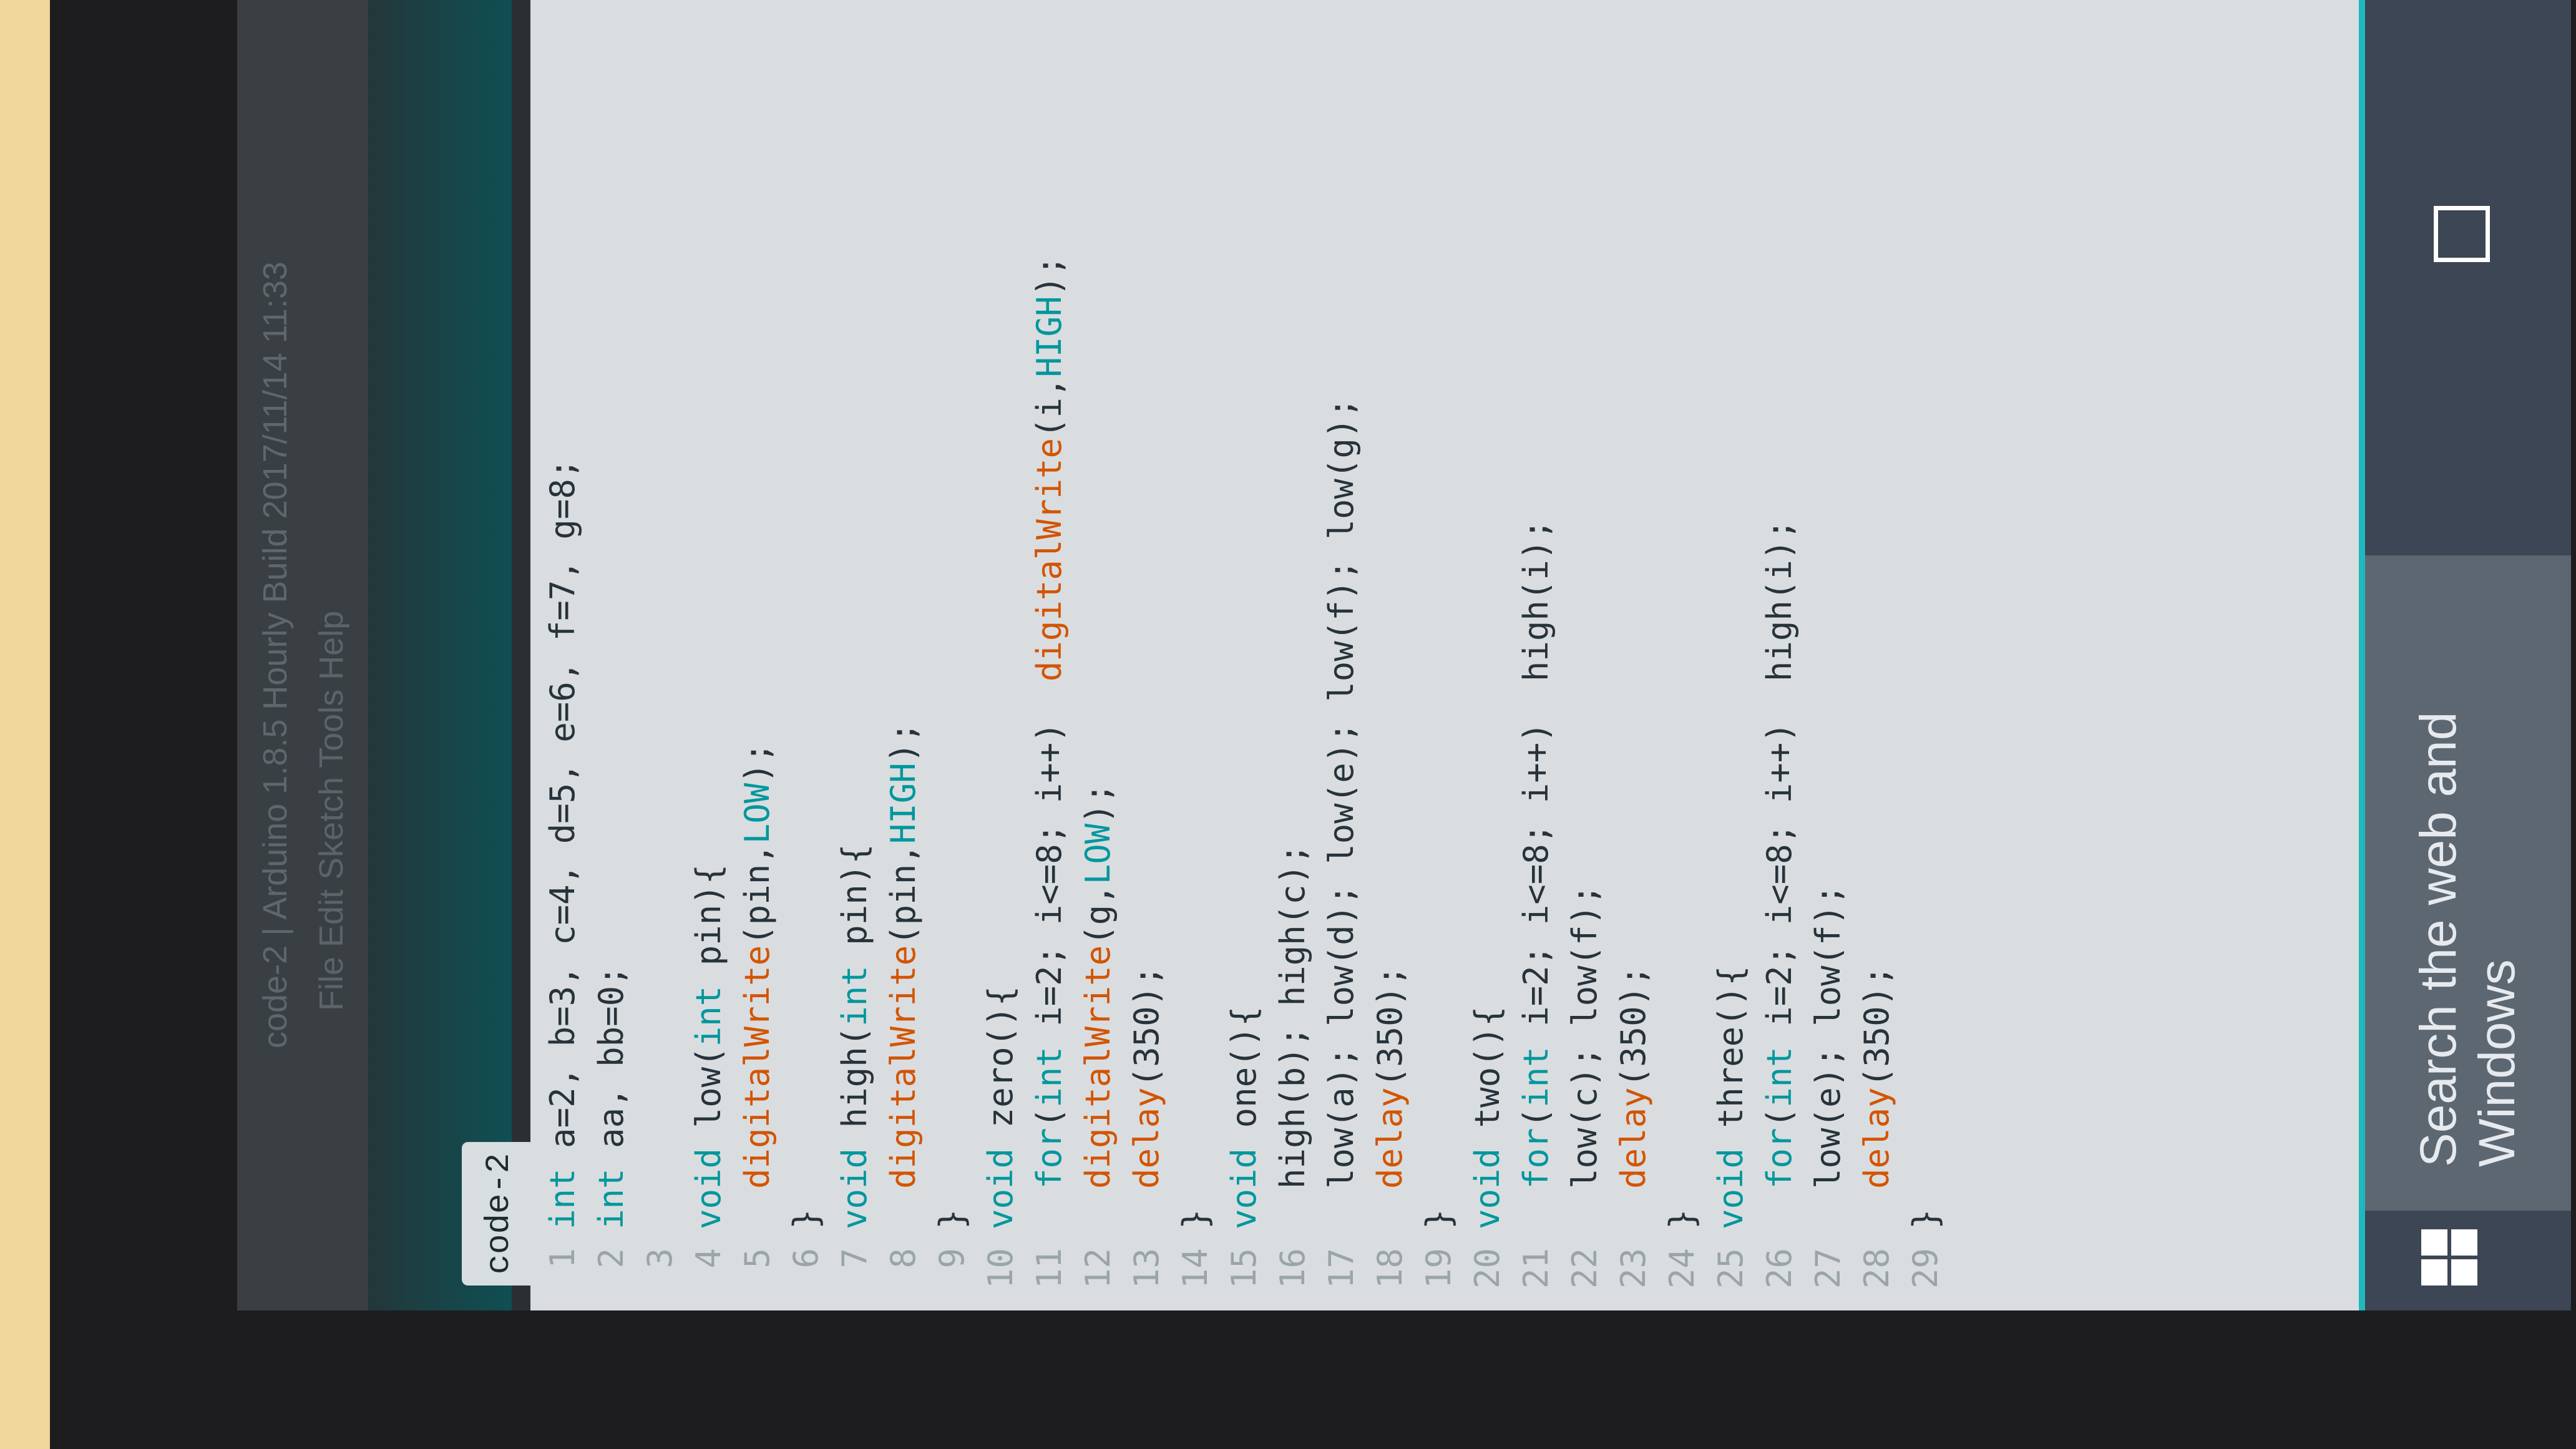  What do you see at coordinates (713, 655) in the screenshot?
I see `code-line: 4 void low(int pin){` at bounding box center [713, 655].